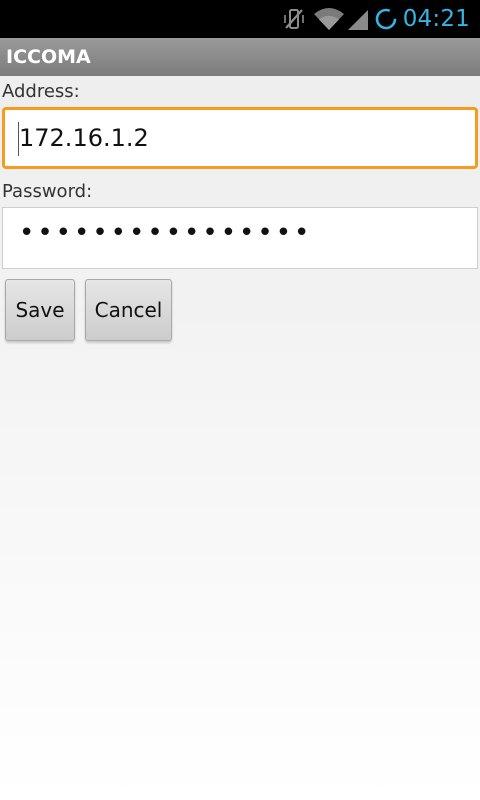 This screenshot has height=800, width=480. I want to click on app-title: ICCOMA, so click(48, 57).